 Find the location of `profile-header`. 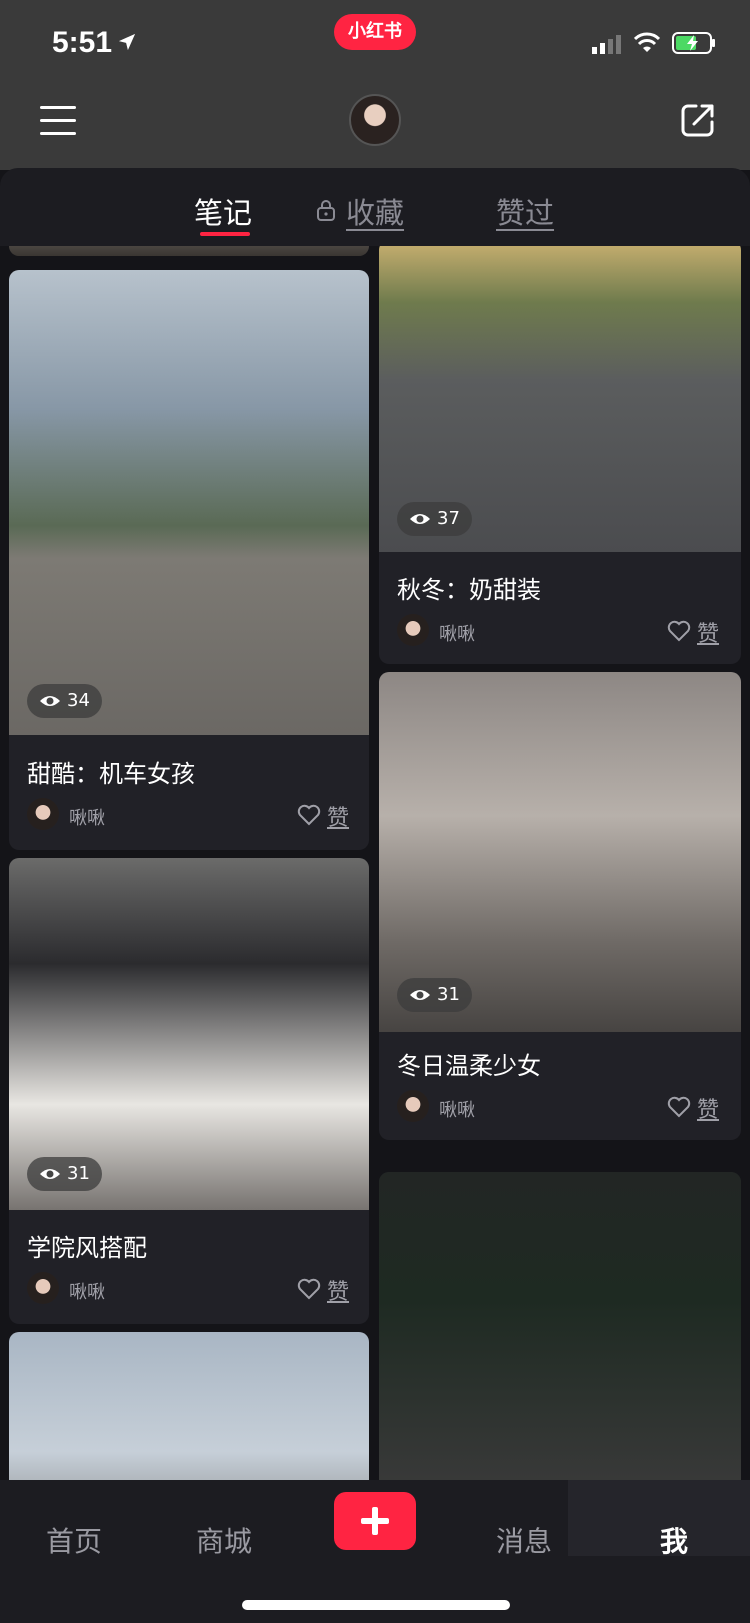

profile-header is located at coordinates (375, 129).